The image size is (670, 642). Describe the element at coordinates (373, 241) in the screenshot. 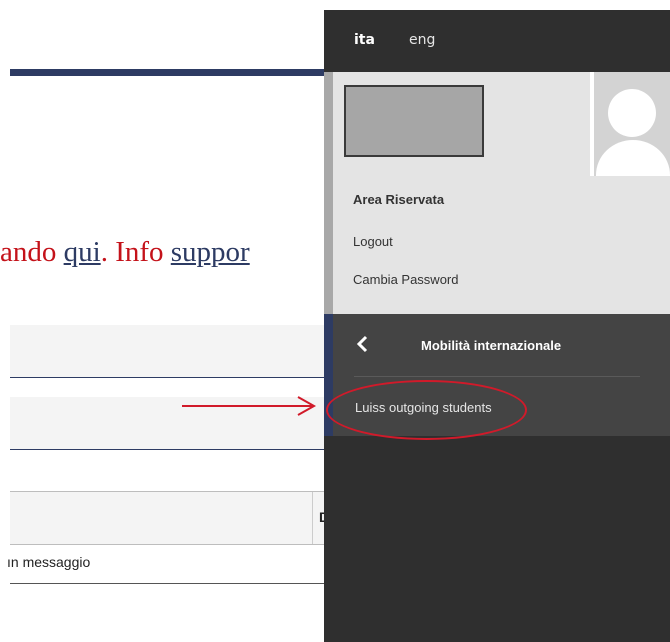

I see `logout-link: Logout` at that location.